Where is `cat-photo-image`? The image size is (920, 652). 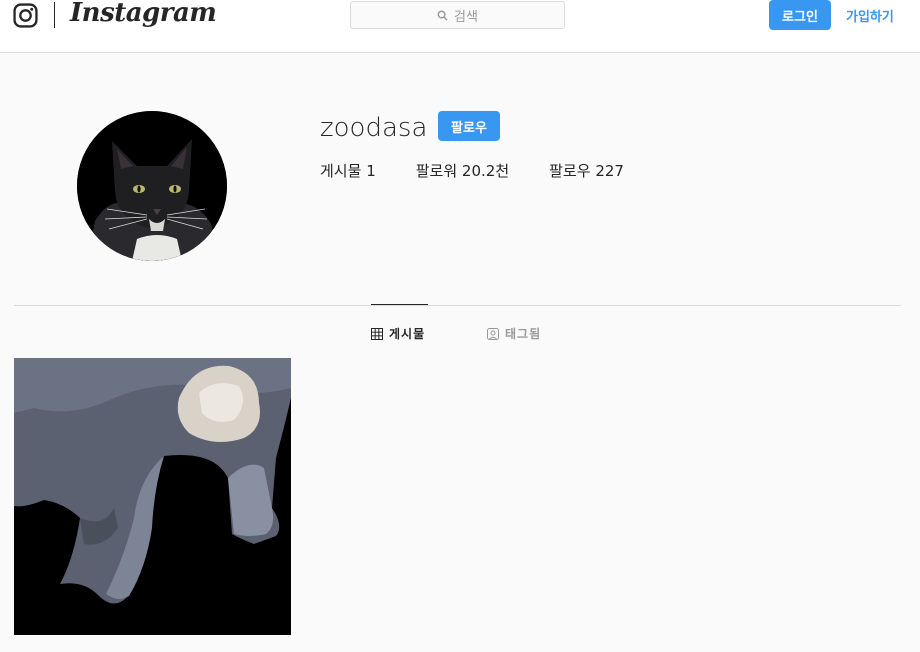 cat-photo-image is located at coordinates (152, 186).